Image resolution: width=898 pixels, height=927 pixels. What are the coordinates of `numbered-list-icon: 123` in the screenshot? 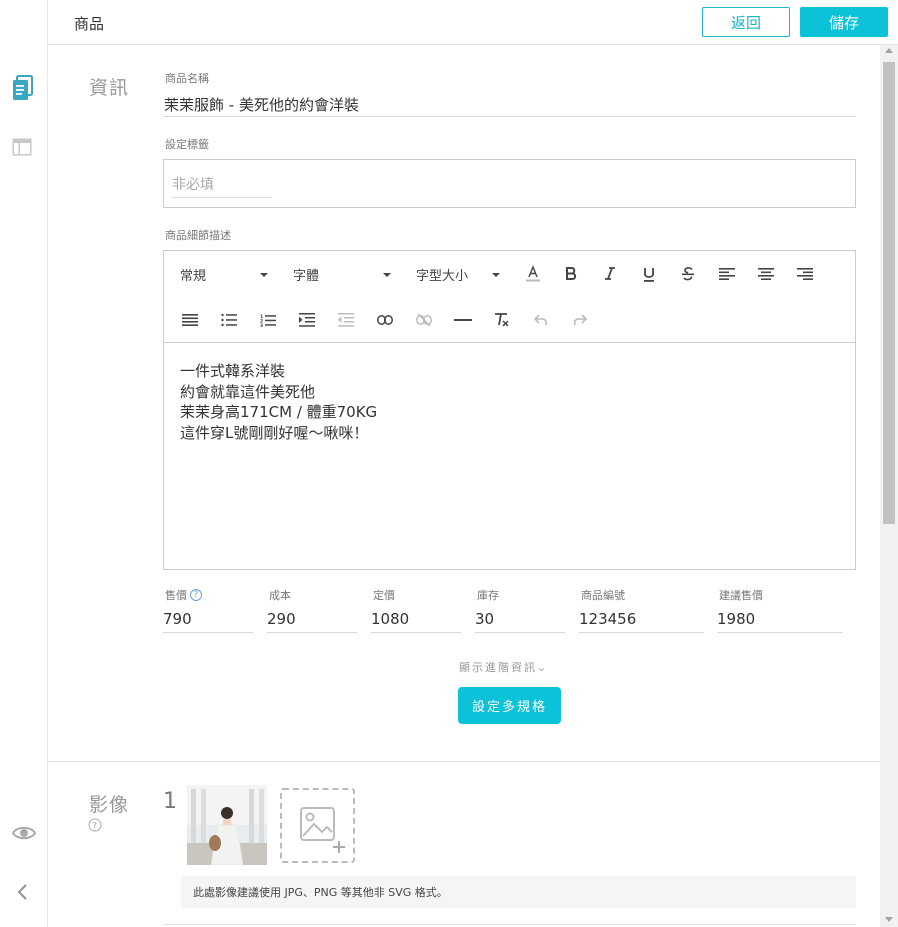 It's located at (268, 320).